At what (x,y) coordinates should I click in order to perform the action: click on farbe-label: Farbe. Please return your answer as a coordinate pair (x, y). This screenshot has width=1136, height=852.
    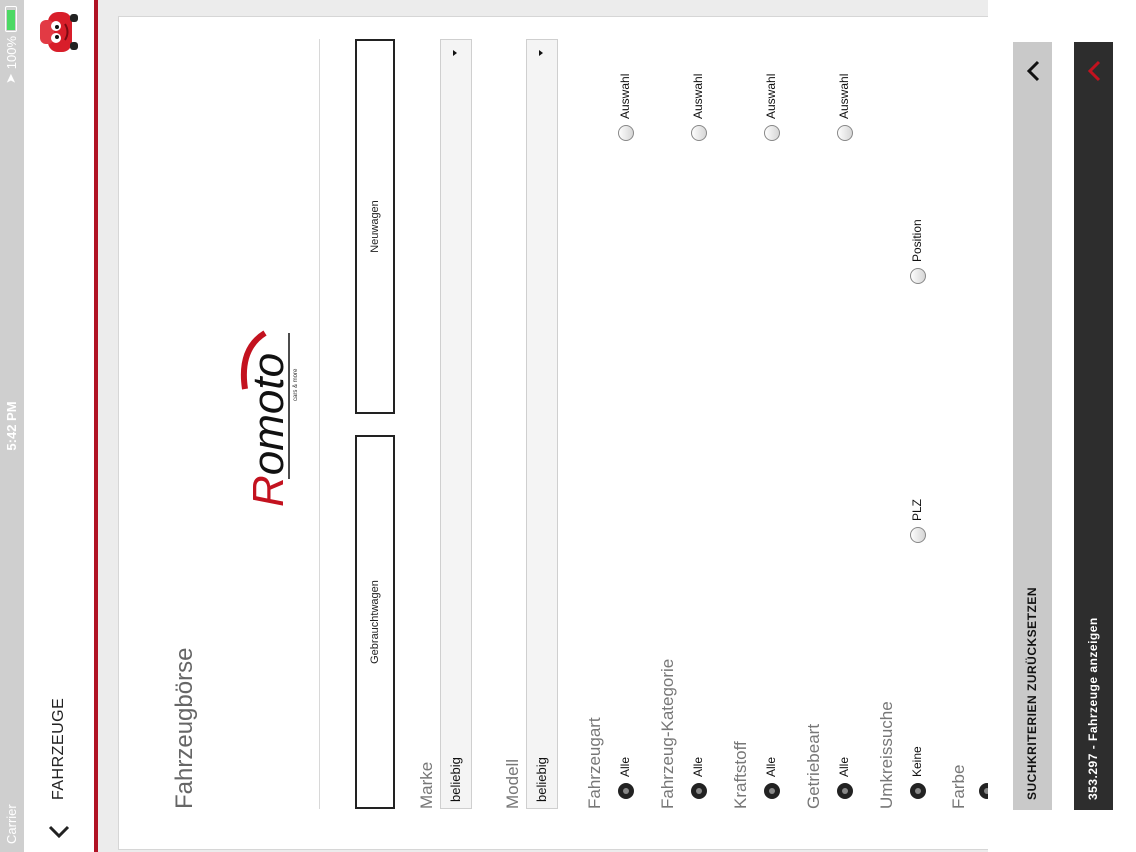
    Looking at the image, I should click on (958, 786).